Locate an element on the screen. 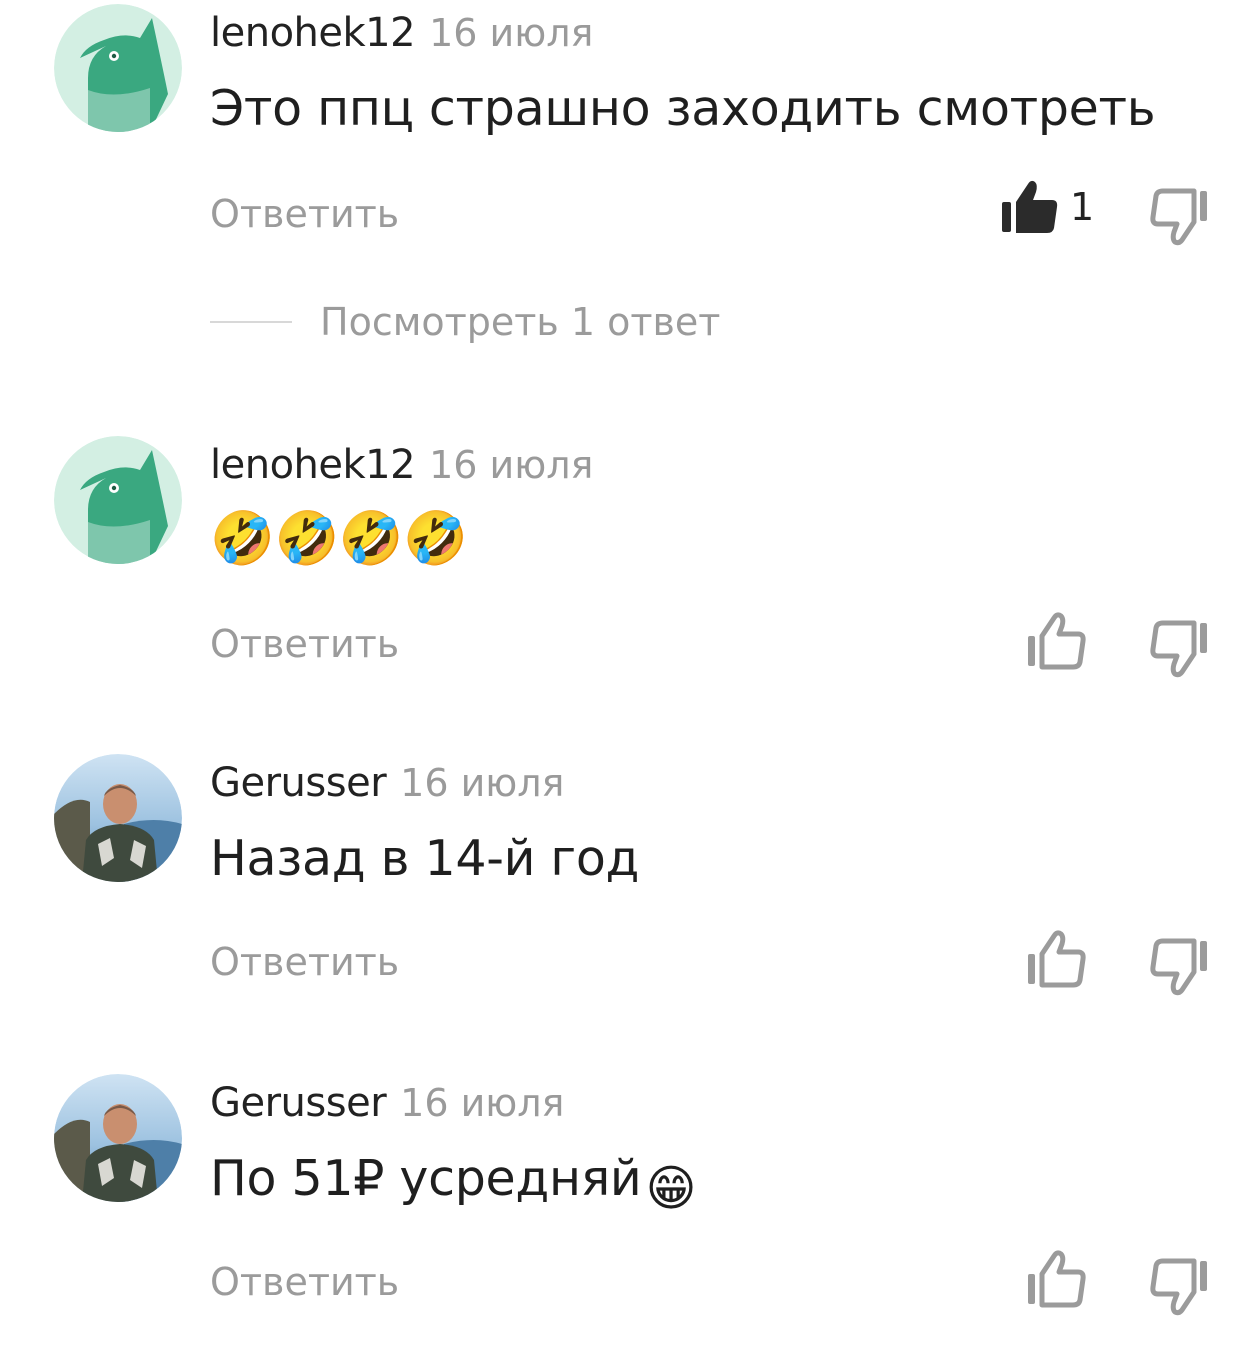 This screenshot has width=1250, height=1364. comment-text: По 51₽ усредняй😁 is located at coordinates (453, 1183).